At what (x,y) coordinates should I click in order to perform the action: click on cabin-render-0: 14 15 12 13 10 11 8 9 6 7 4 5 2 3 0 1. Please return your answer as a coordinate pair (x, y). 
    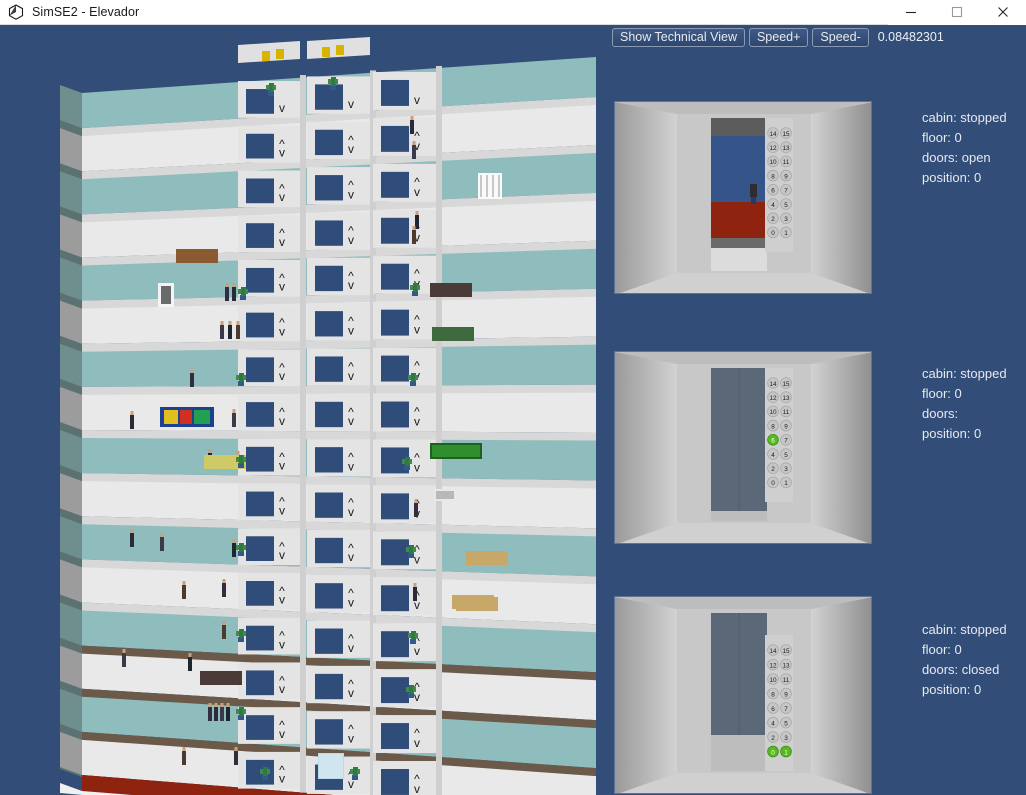
    Looking at the image, I should click on (743, 197).